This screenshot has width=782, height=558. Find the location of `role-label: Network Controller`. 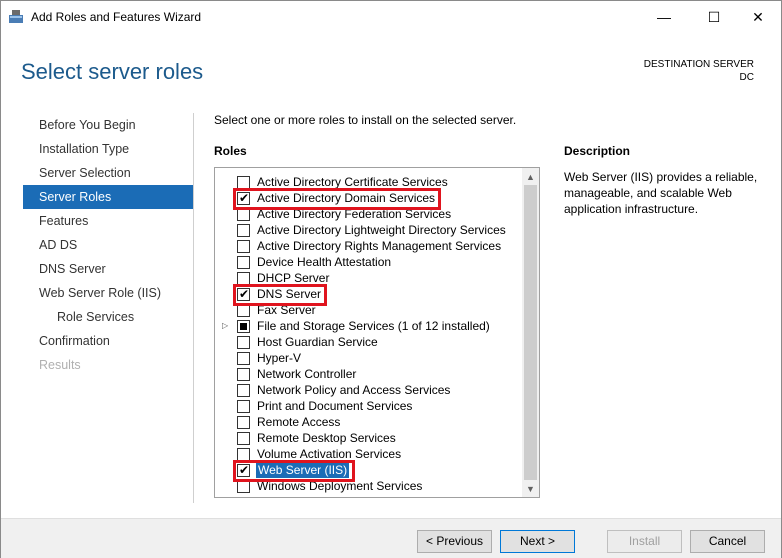

role-label: Network Controller is located at coordinates (306, 374).